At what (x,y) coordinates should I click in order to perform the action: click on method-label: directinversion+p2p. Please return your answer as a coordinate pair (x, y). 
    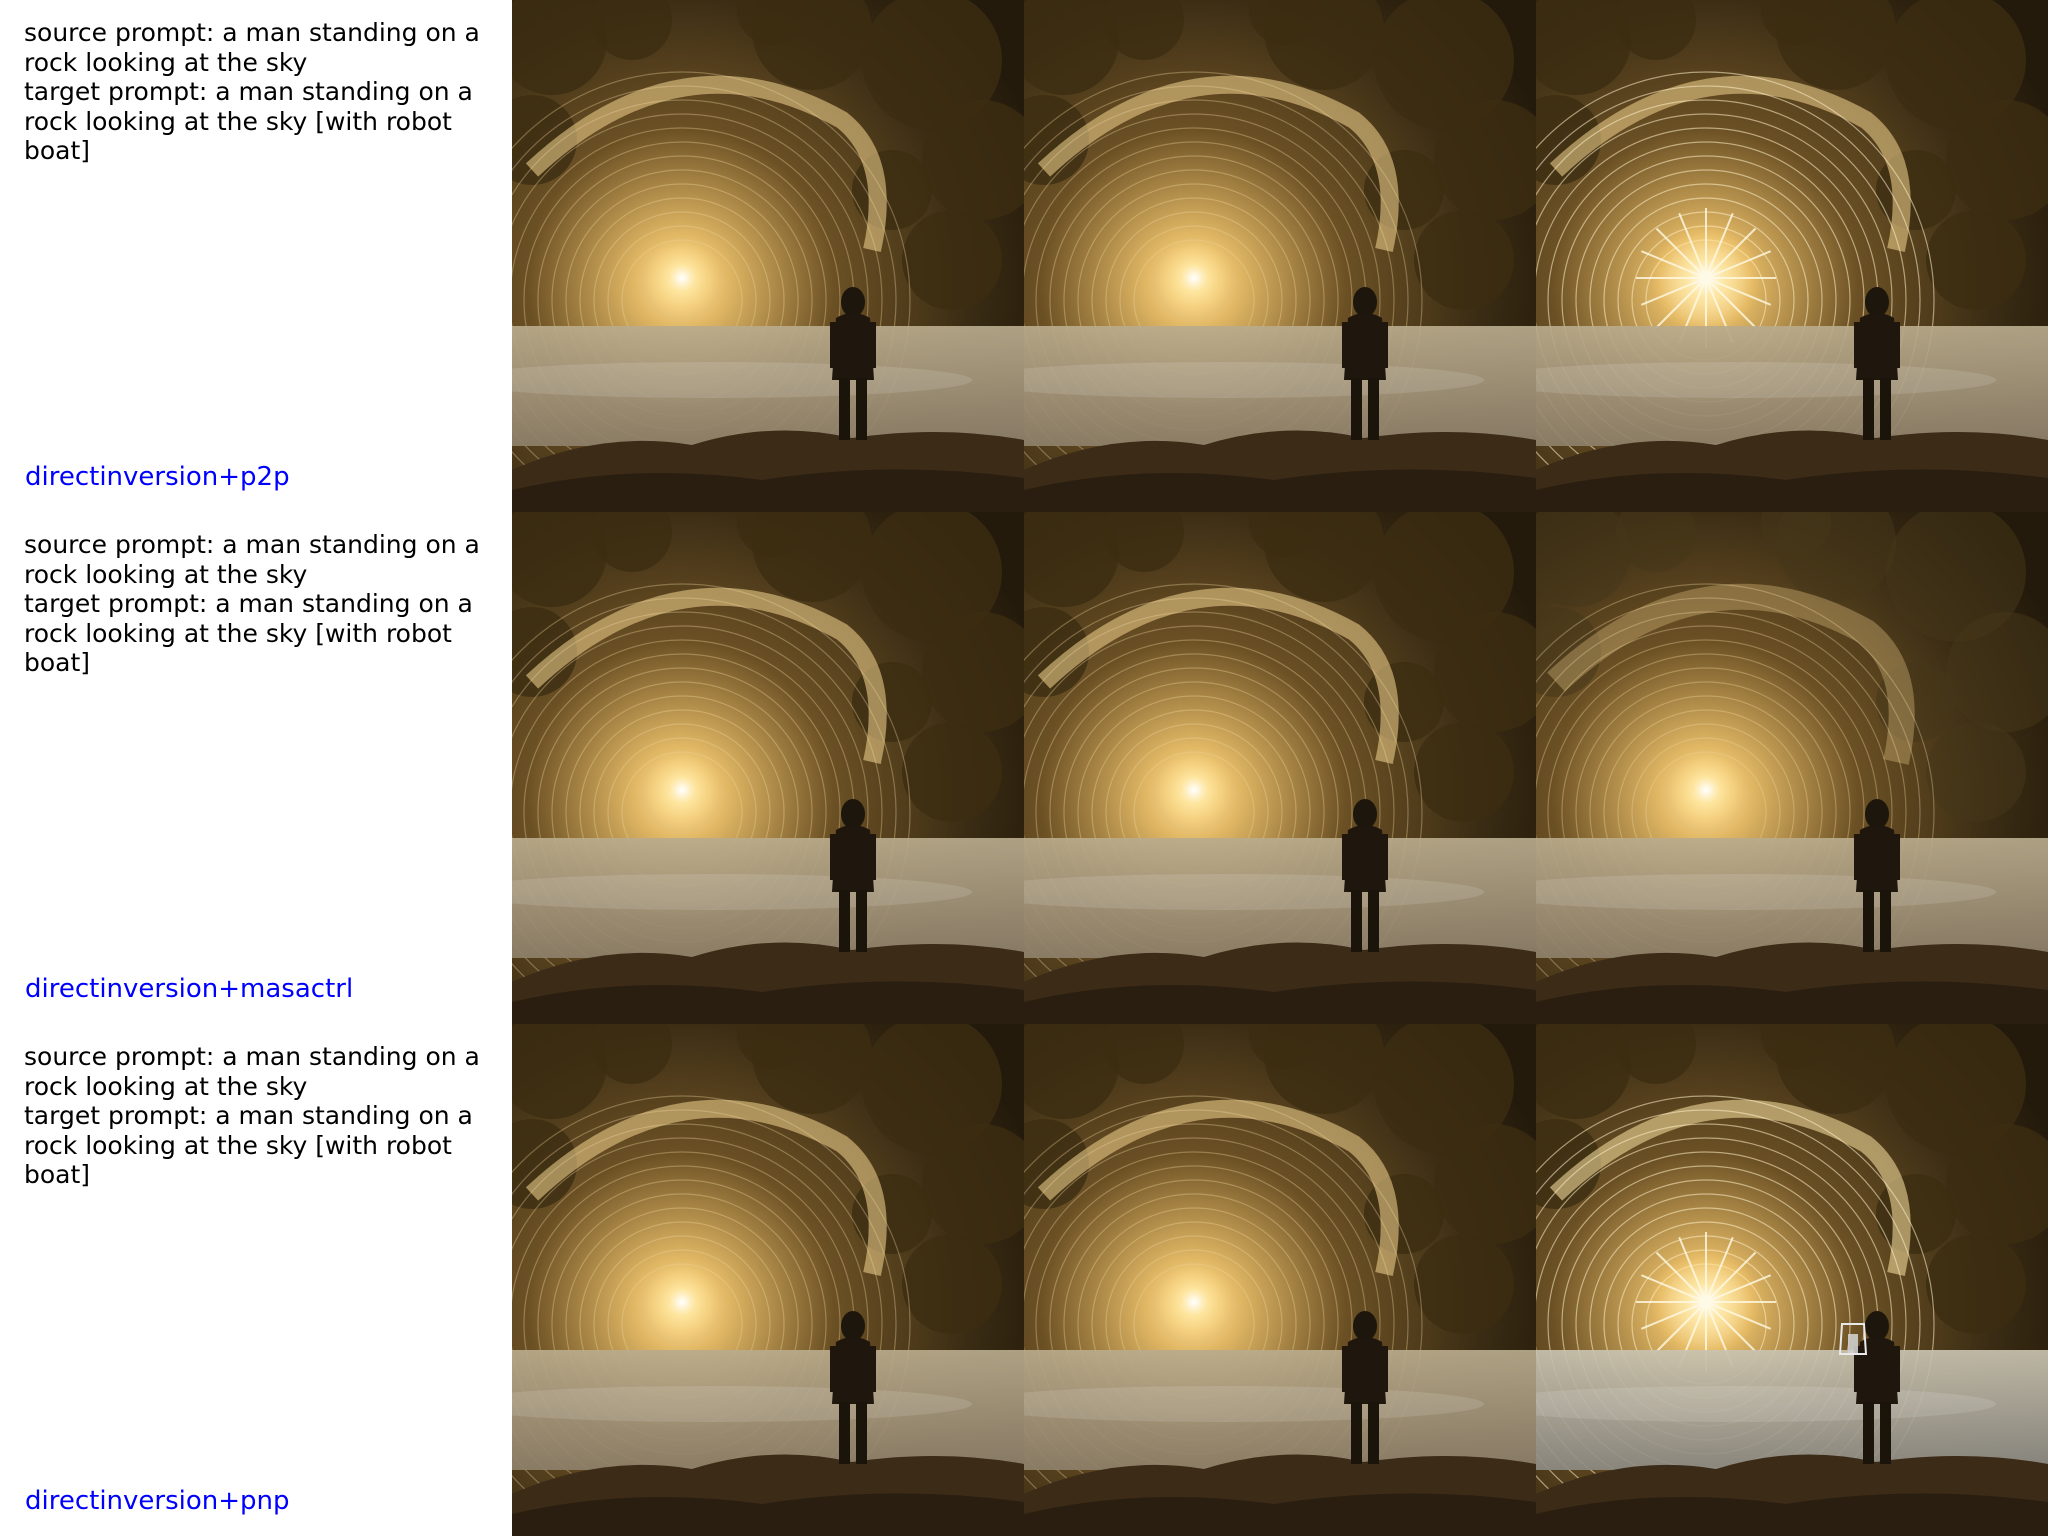
    Looking at the image, I should click on (157, 477).